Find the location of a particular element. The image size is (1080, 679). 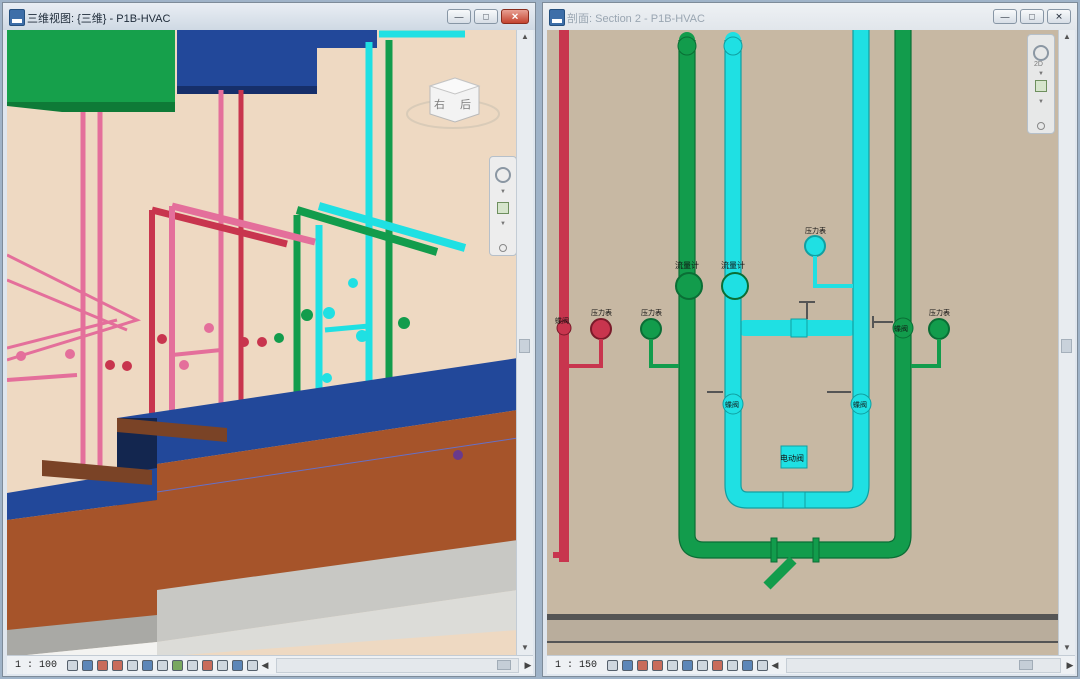

window-title: 剖面: Section 2 - P1B-HVAC is located at coordinates (636, 19).